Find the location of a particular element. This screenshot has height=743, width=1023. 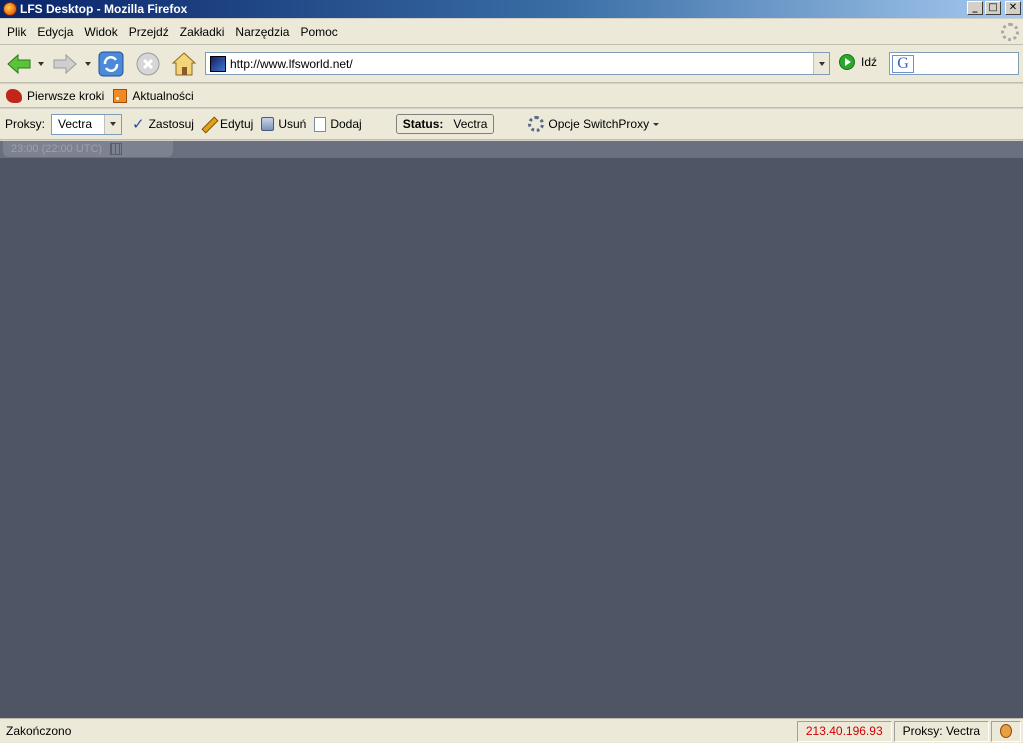

clock-tab: 23:00 (22:00 UTC) is located at coordinates (88, 149).